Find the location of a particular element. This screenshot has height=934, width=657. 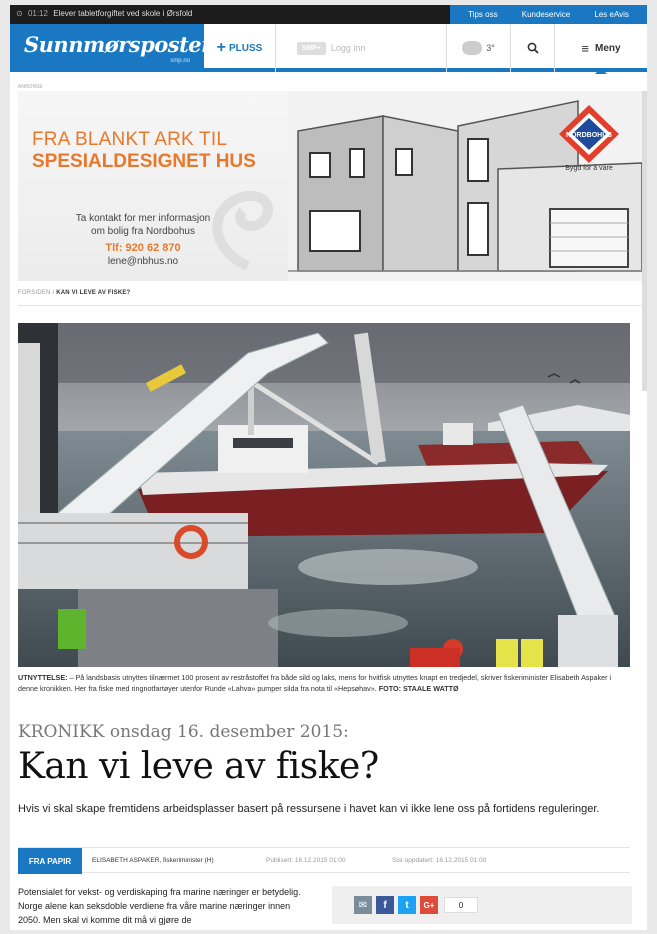

weather-widget: 3° is located at coordinates (478, 48).